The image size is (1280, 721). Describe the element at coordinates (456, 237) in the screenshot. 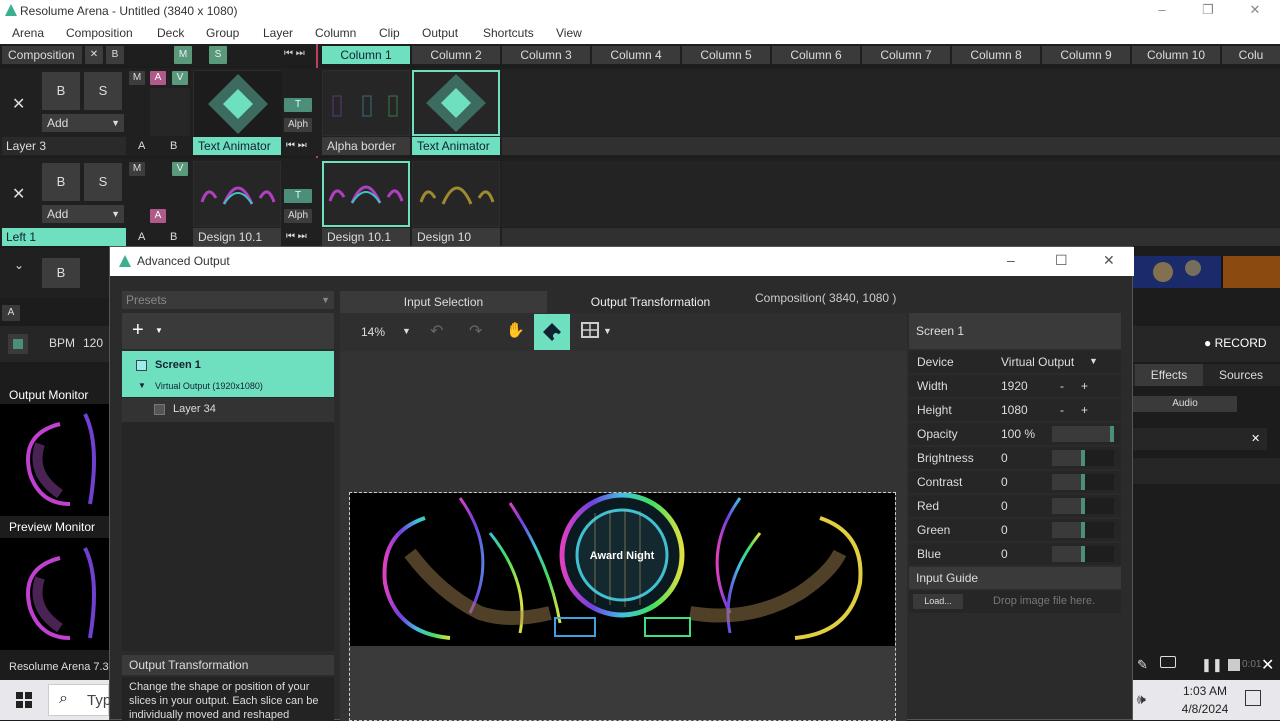

I see `clip-label: Design 10` at that location.